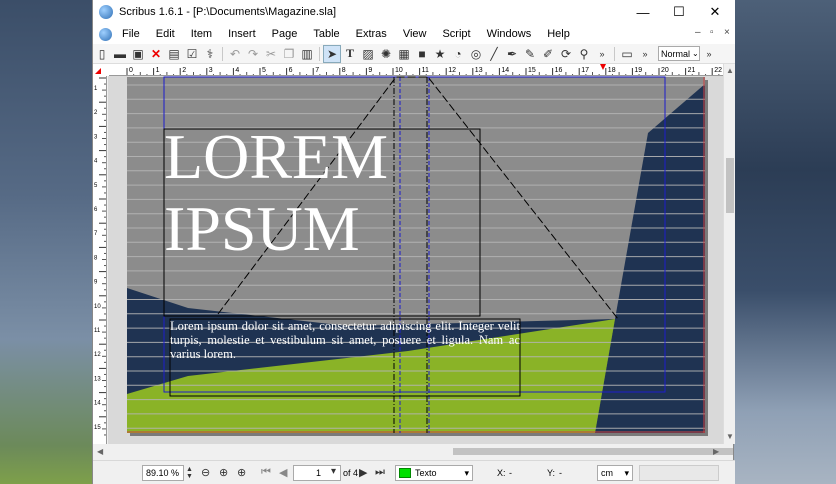 Image resolution: width=836 pixels, height=484 pixels. What do you see at coordinates (716, 451) in the screenshot?
I see `scroll-right-icon: ▶` at bounding box center [716, 451].